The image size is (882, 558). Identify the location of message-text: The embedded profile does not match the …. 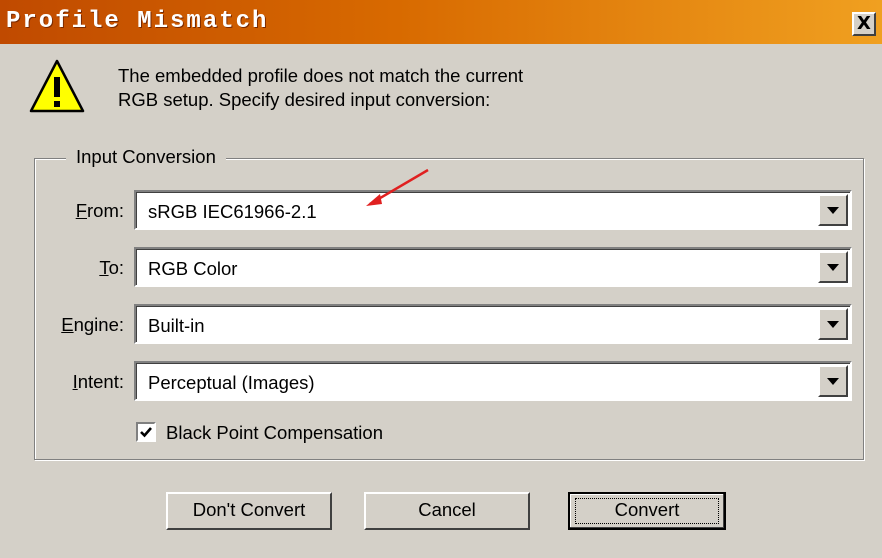
(438, 88).